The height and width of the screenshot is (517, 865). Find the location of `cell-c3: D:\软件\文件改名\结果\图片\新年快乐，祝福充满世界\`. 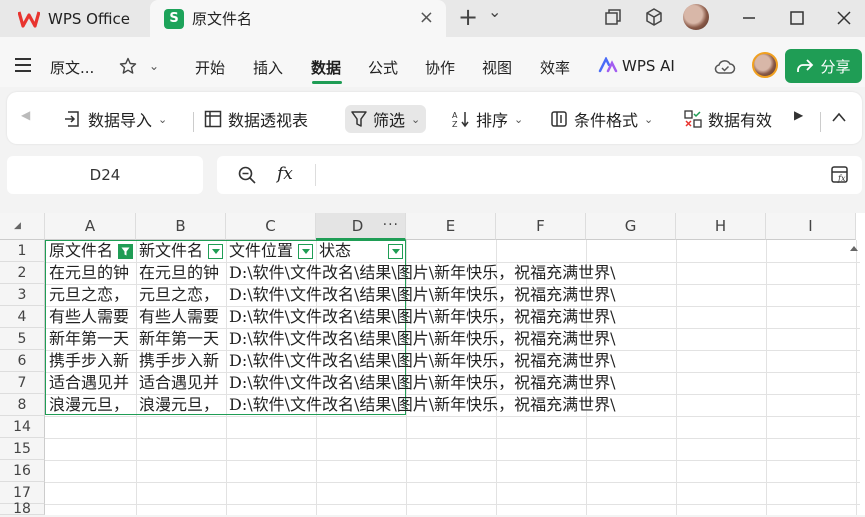

cell-c3: D:\软件\文件改名\结果\图片\新年快乐，祝福充满世界\ is located at coordinates (422, 295).